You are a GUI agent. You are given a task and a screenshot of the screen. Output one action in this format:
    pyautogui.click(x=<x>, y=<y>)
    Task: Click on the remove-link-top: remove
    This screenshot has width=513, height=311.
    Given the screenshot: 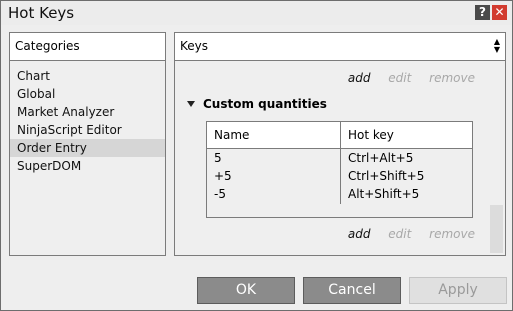 What is the action you would take?
    pyautogui.click(x=452, y=78)
    